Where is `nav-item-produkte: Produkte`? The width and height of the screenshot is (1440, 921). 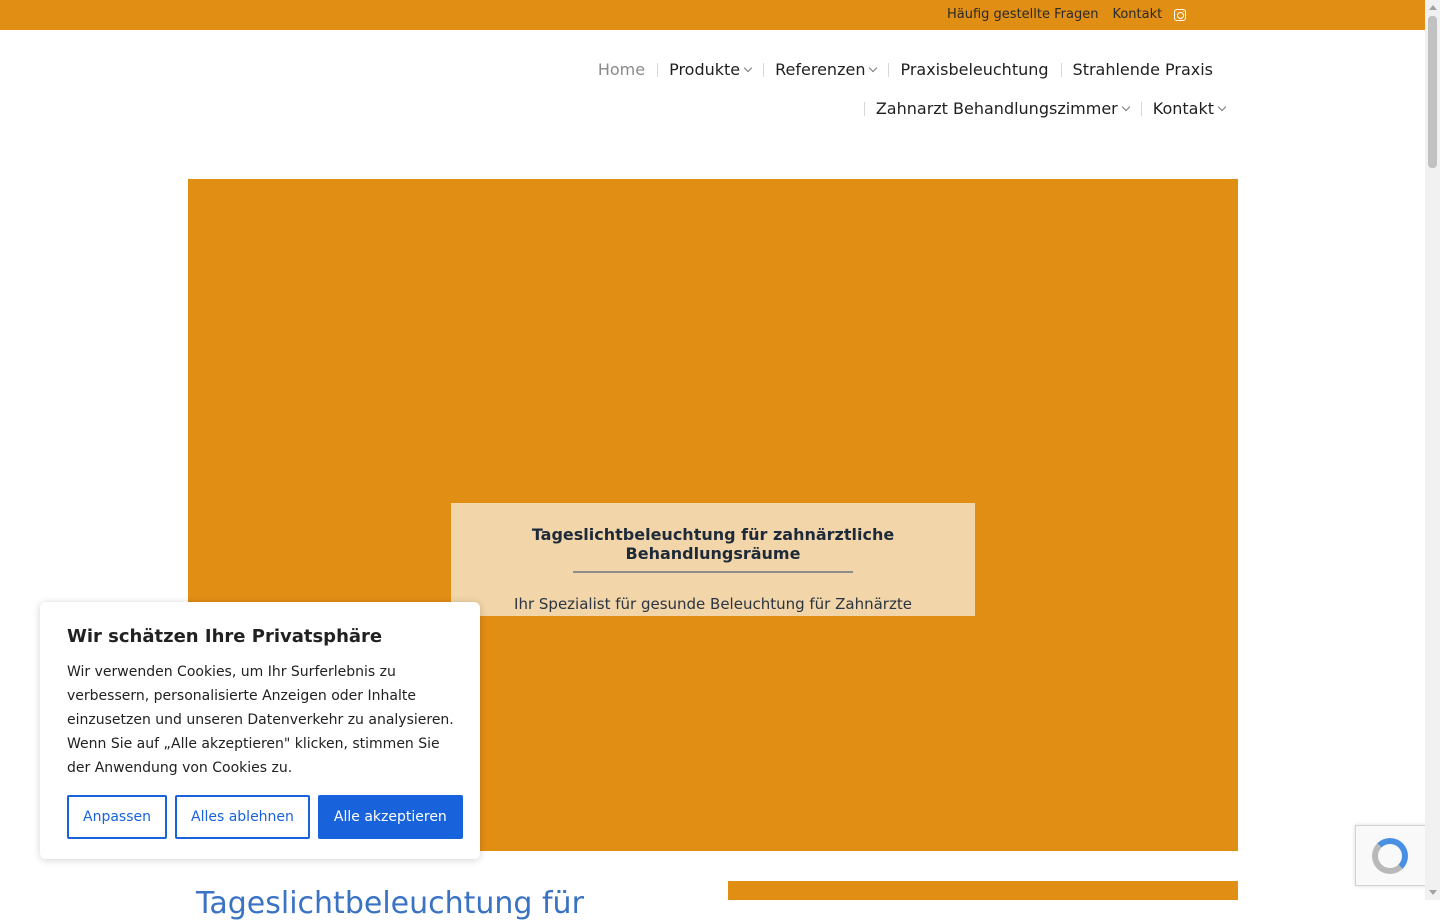
nav-item-produkte: Produkte is located at coordinates (710, 69).